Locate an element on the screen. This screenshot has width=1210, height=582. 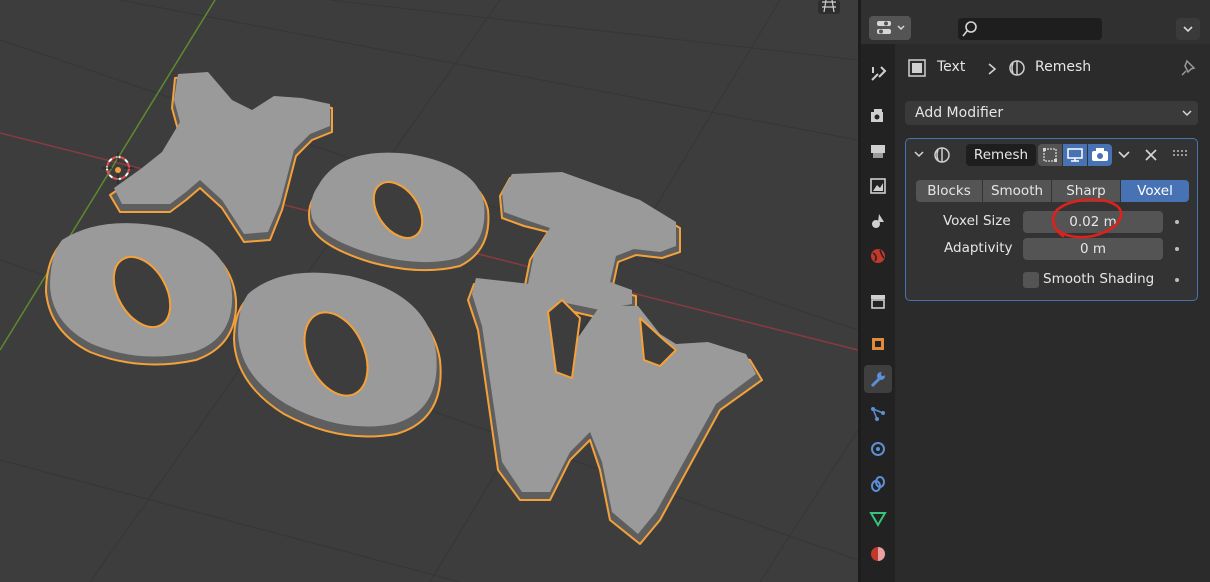
modifier-name-field: Remesh is located at coordinates (1001, 155).